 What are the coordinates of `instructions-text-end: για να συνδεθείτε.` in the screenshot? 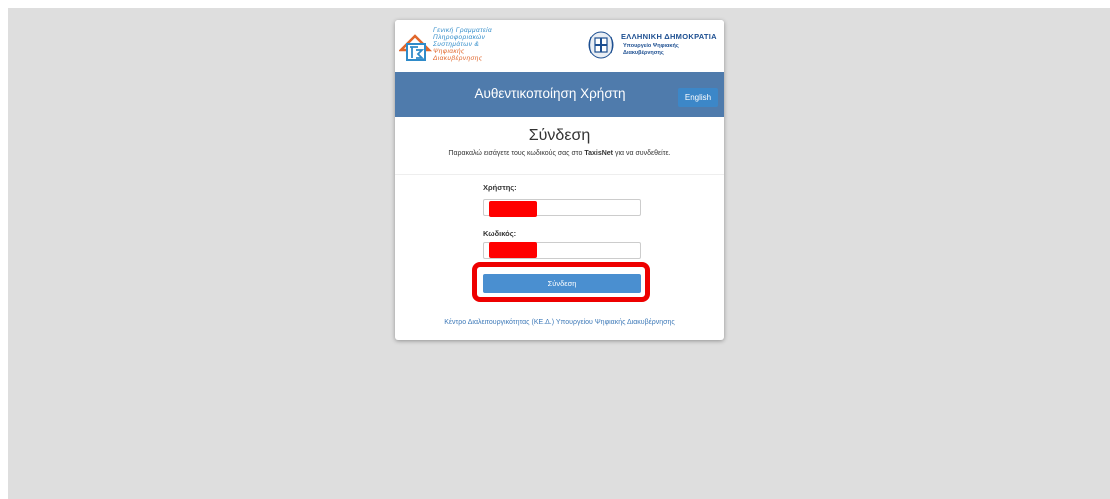 It's located at (642, 153).